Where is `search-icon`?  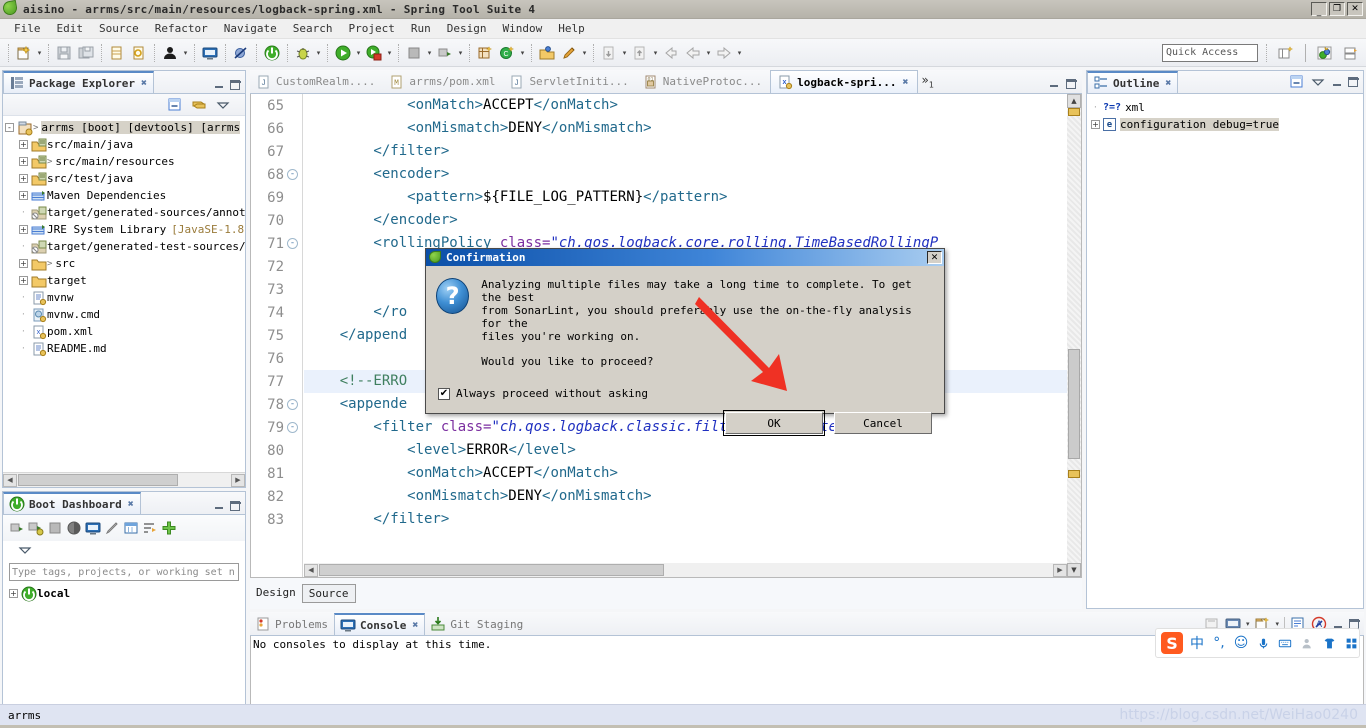
search-icon is located at coordinates (569, 53).